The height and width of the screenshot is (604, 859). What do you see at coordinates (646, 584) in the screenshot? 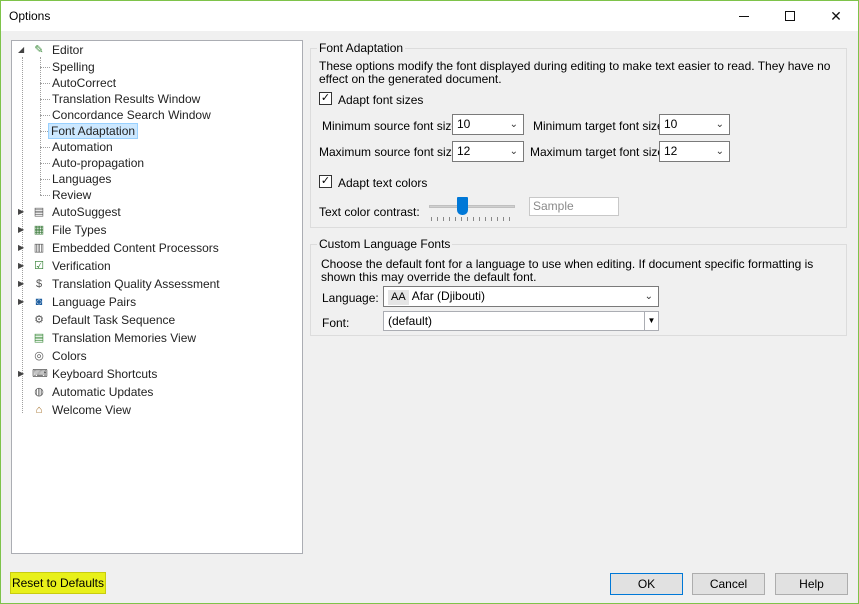
I see `ok-button: OK` at bounding box center [646, 584].